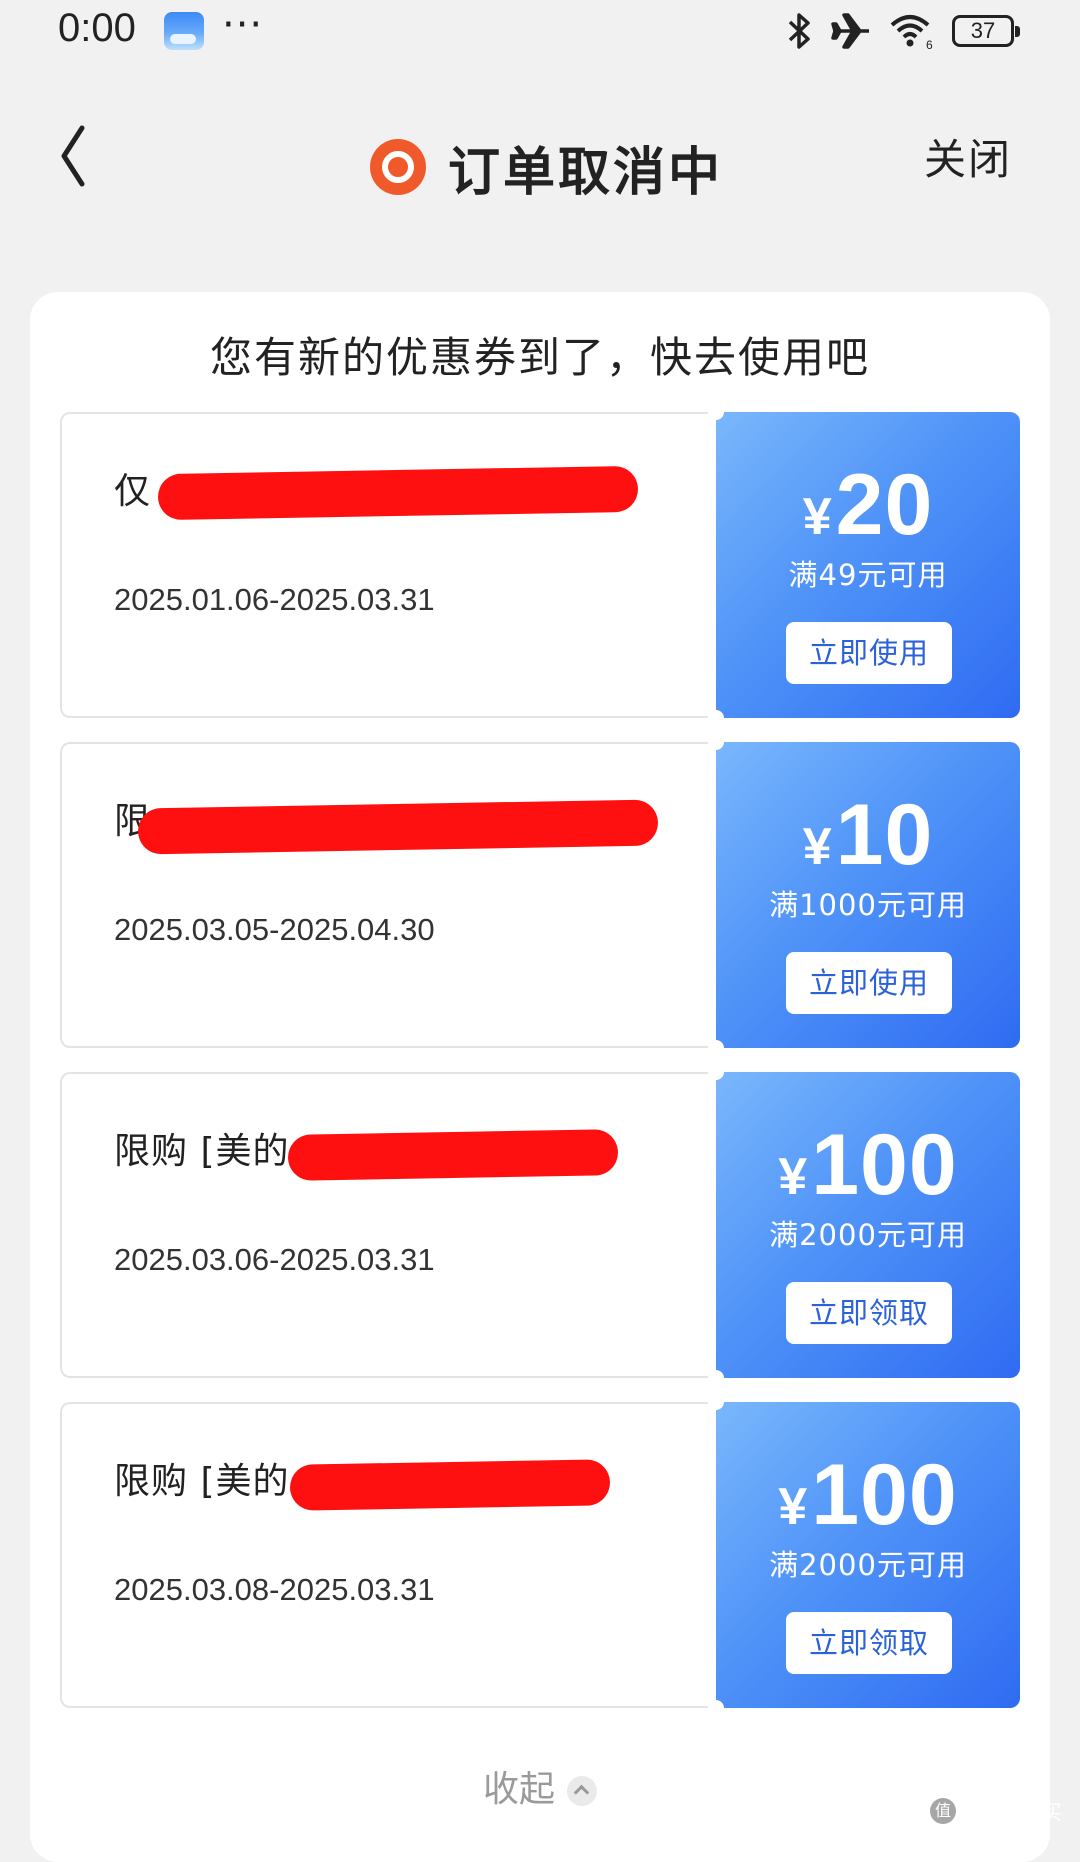  I want to click on coupon-validity: 2025.03.06-2025.03.31, so click(274, 1259).